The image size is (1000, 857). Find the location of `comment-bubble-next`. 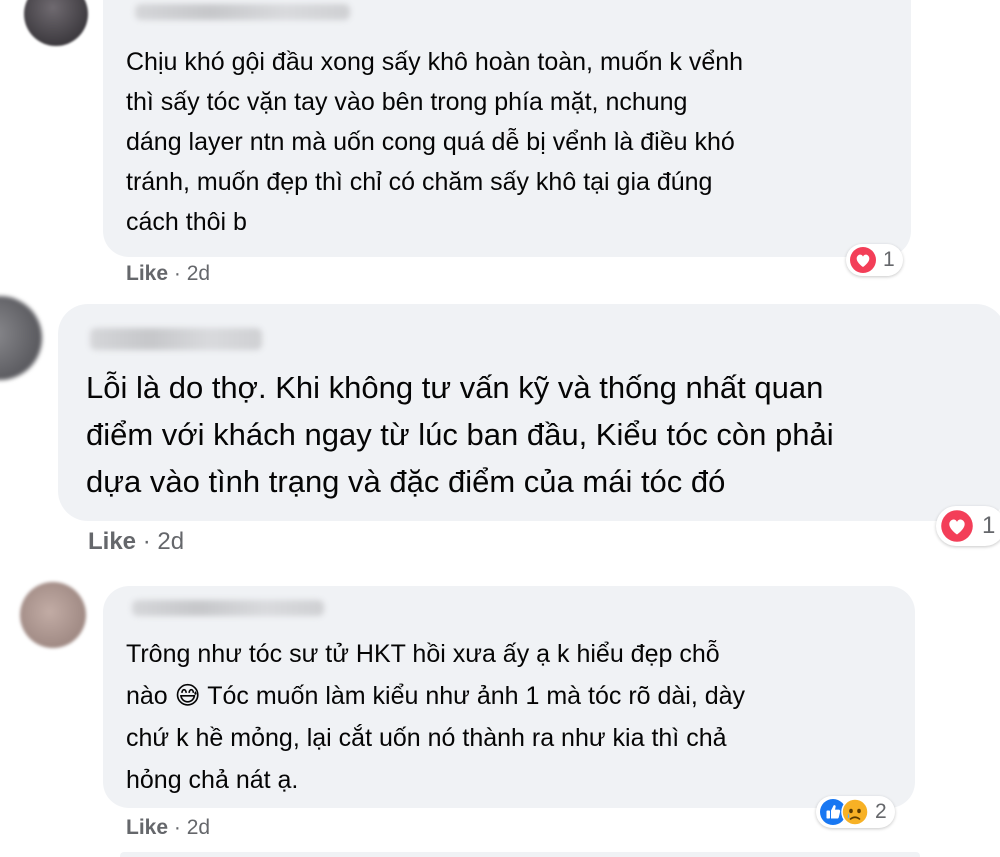

comment-bubble-next is located at coordinates (520, 854).